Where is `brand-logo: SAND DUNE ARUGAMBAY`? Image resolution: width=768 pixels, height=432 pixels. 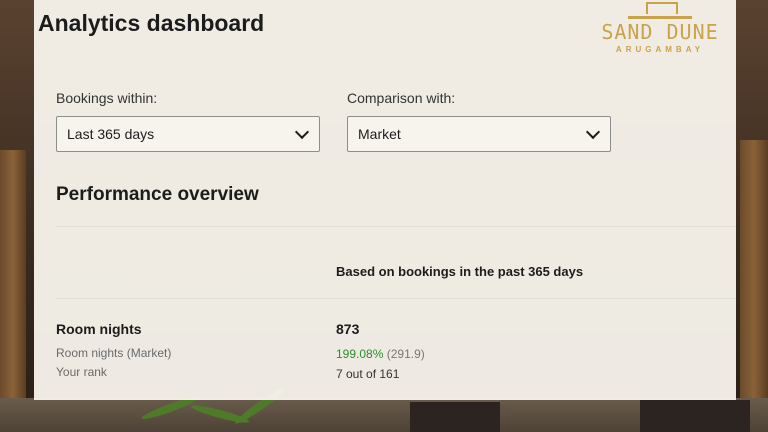
brand-logo: SAND DUNE ARUGAMBAY is located at coordinates (660, 31).